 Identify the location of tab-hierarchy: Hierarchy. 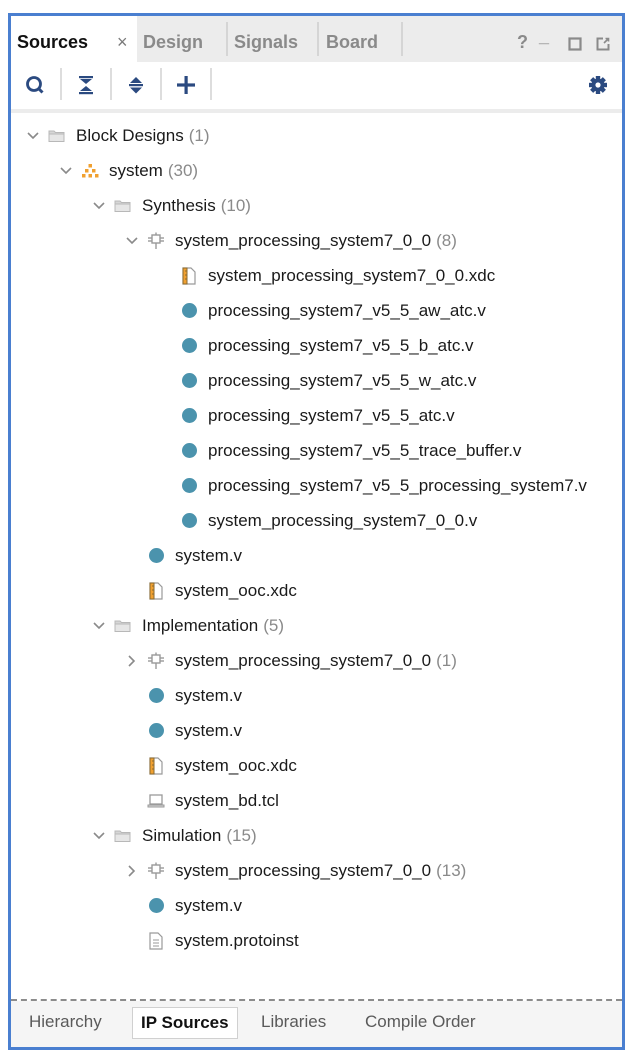
(65, 1022).